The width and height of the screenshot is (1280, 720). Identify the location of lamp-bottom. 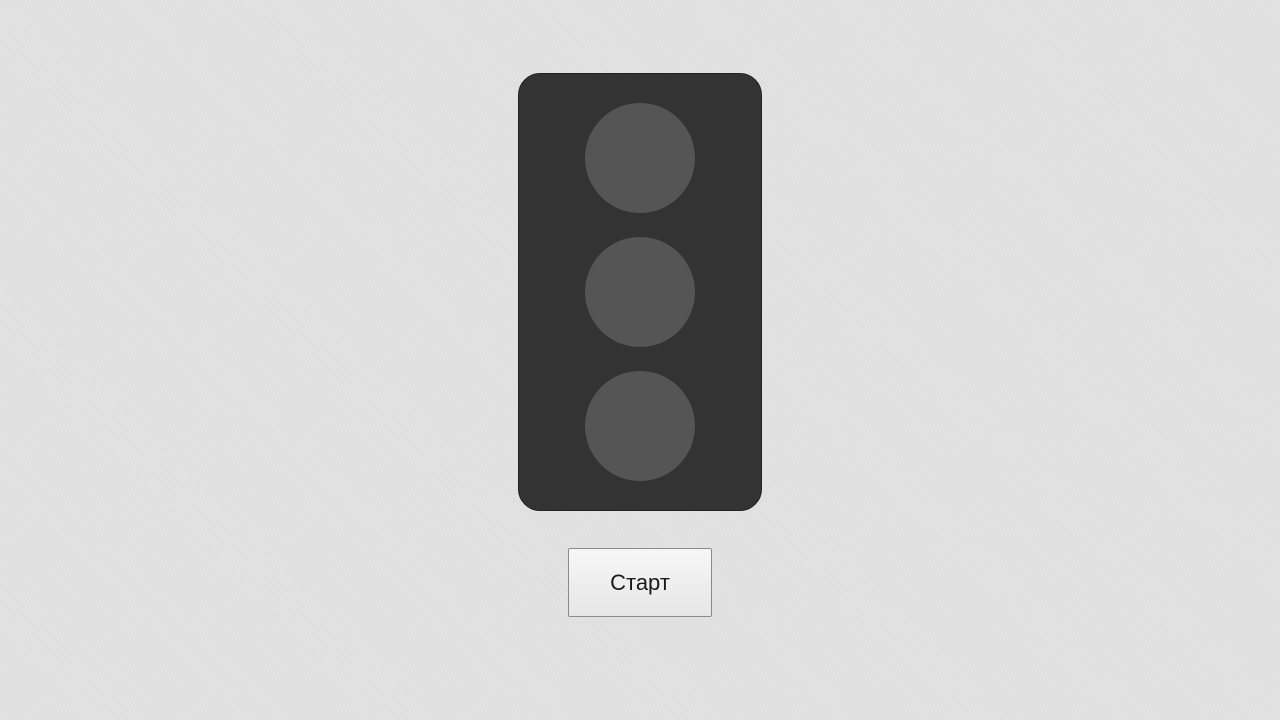
(640, 426).